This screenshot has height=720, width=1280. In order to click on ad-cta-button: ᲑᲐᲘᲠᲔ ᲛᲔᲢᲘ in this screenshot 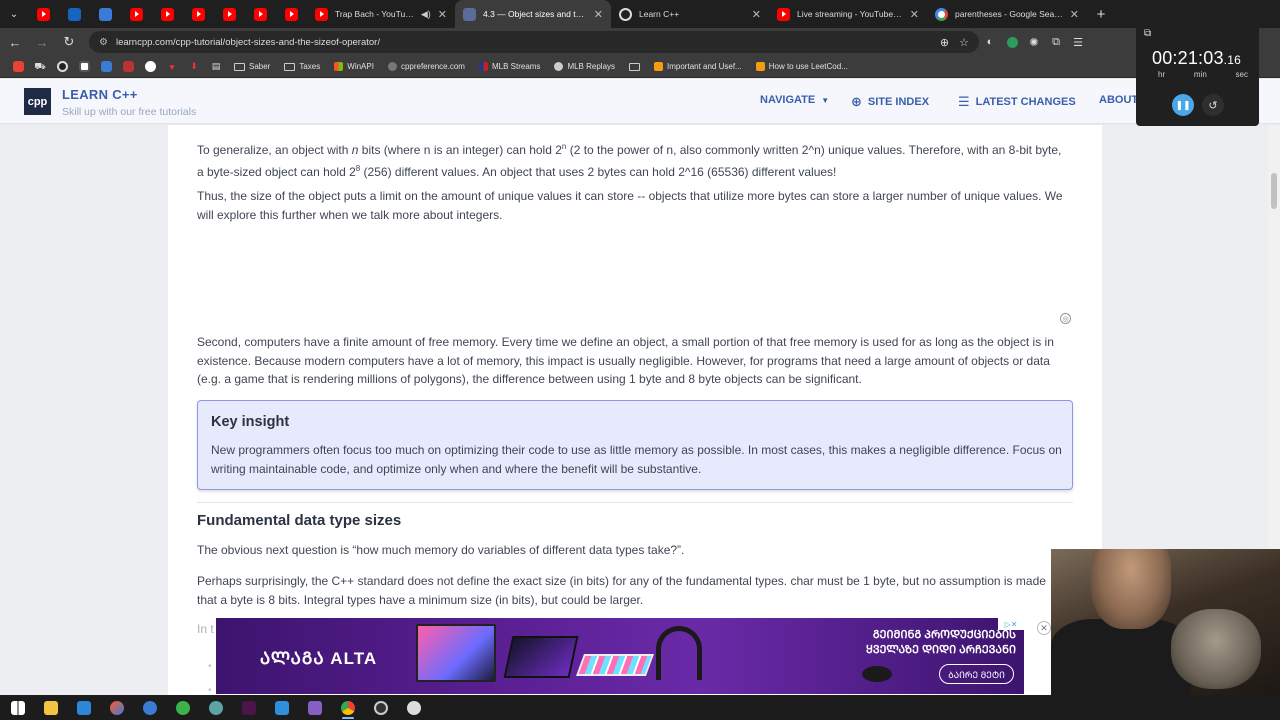, I will do `click(976, 674)`.